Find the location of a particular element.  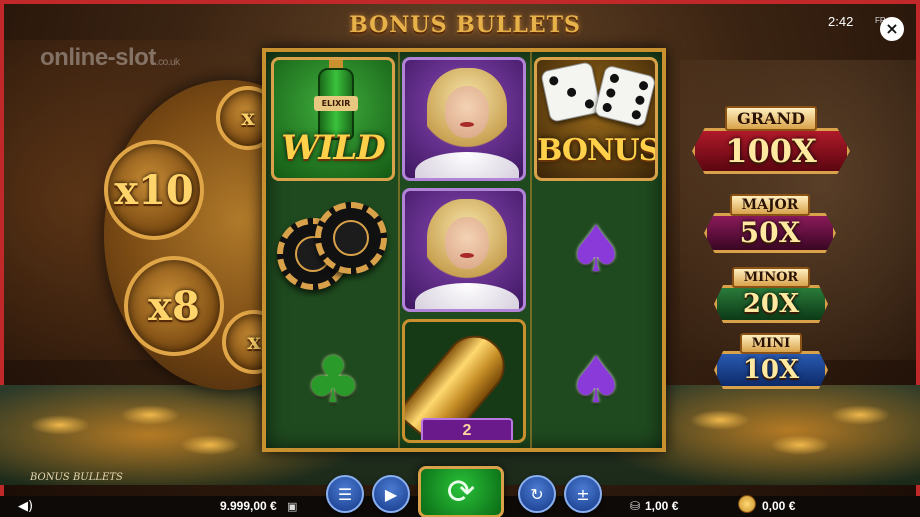

wild-label: WILD is located at coordinates (333, 148).